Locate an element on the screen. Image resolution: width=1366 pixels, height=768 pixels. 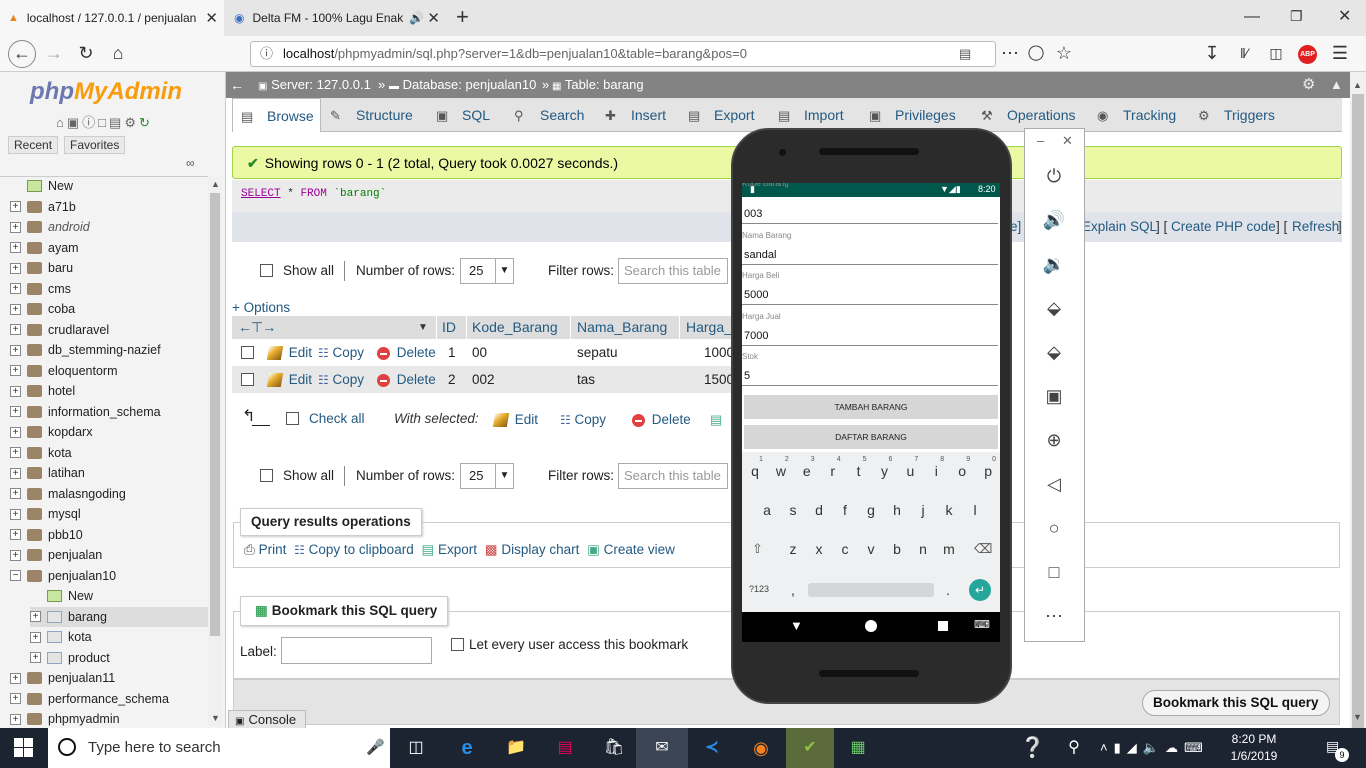
sidebar-item: + product is located at coordinates (70, 658).